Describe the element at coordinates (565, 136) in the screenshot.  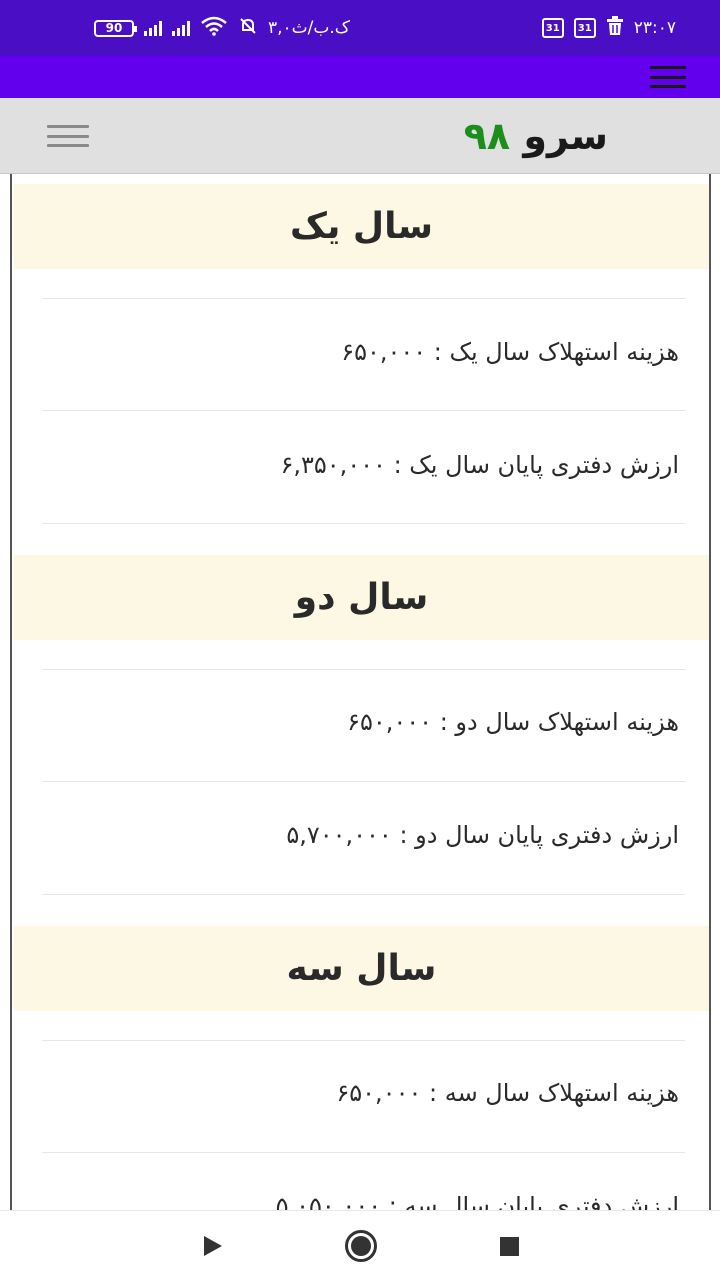
I see `brand-word: سرو` at that location.